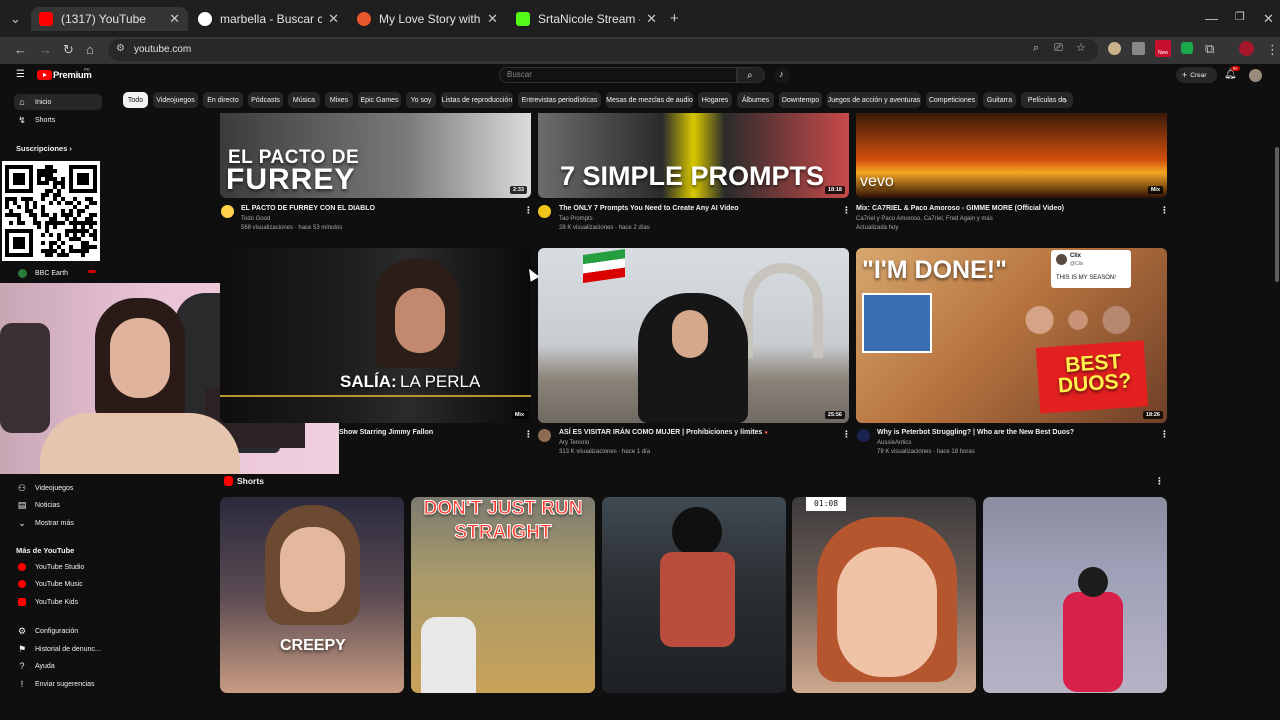 The height and width of the screenshot is (720, 1280). What do you see at coordinates (58, 523) in the screenshot?
I see `sidebar-item-show-more: ⌄ Mostrar más` at bounding box center [58, 523].